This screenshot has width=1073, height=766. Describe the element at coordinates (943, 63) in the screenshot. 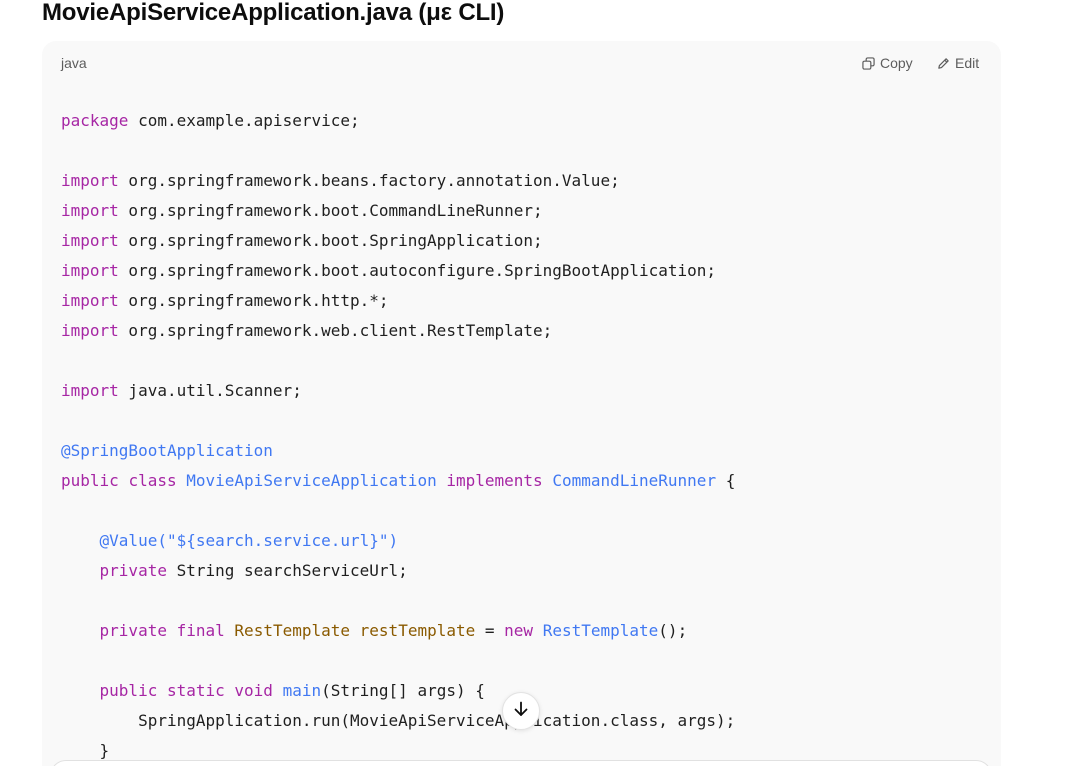

I see `pencil-icon` at that location.